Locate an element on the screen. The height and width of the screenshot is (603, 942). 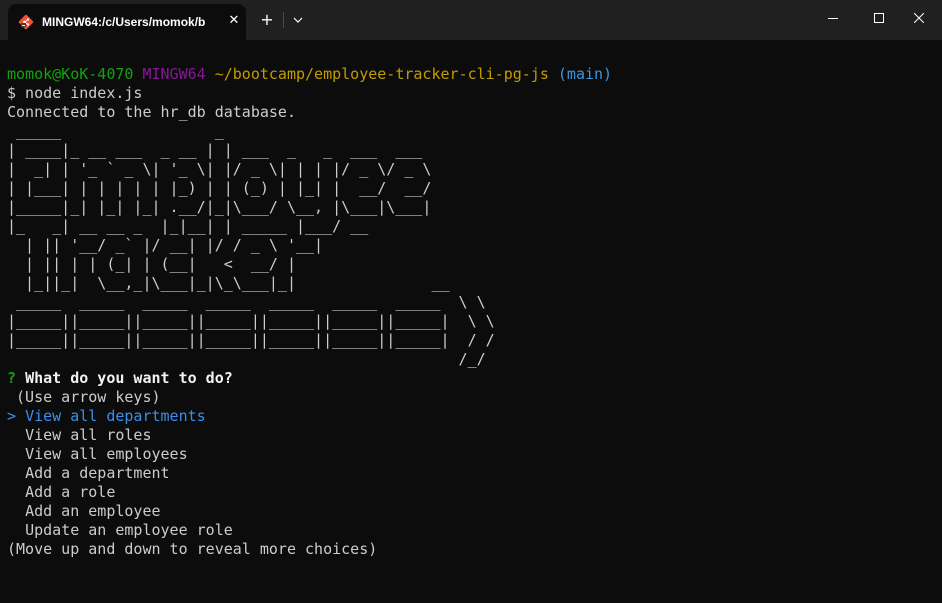
close-icon is located at coordinates (919, 18).